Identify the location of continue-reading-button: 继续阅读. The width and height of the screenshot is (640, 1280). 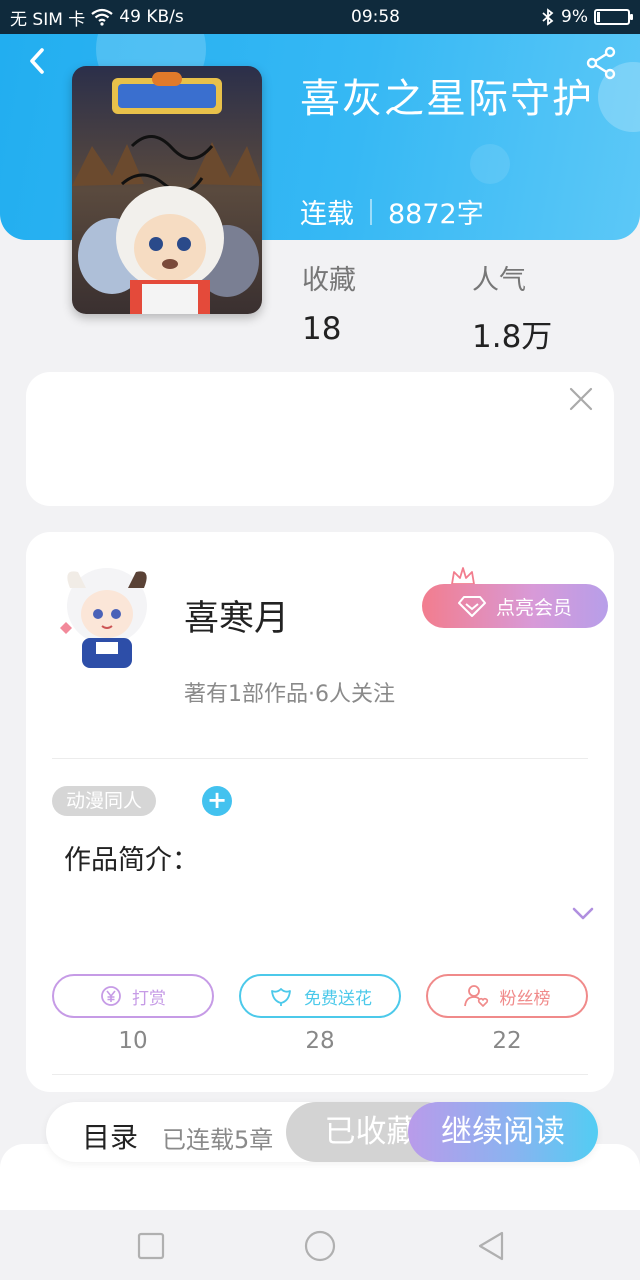
(503, 1132).